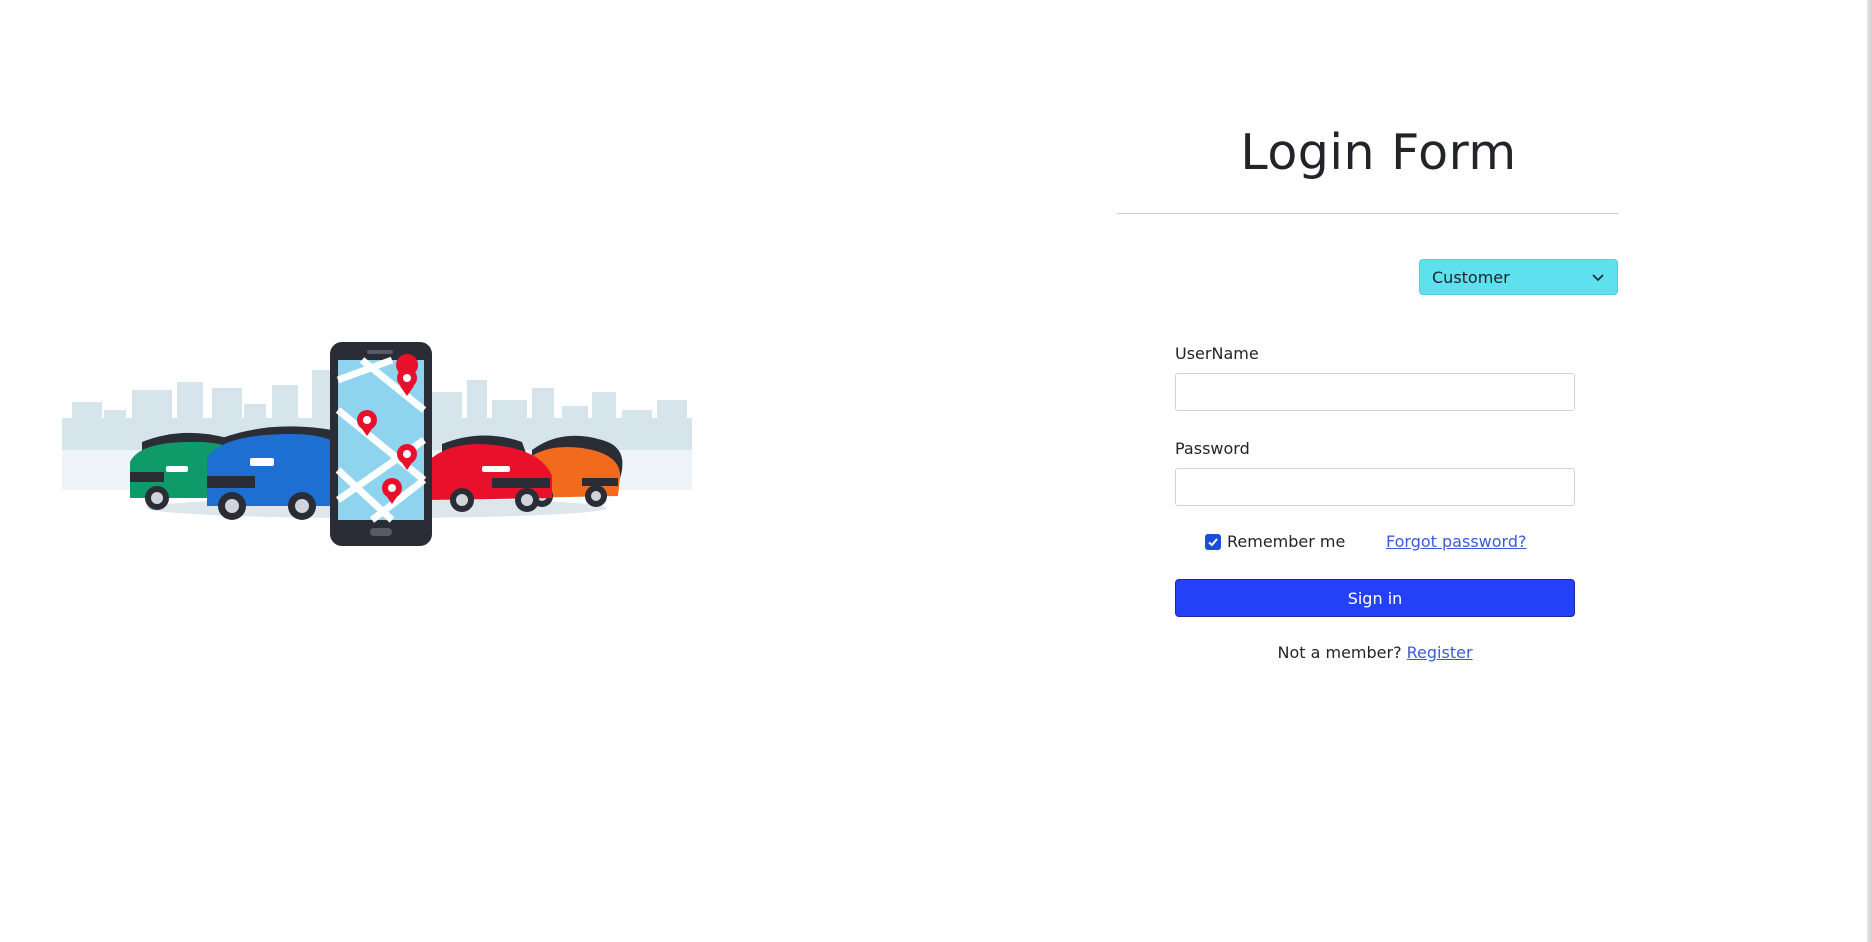 The image size is (1872, 942). I want to click on register-row: Not a member? Register, so click(1375, 652).